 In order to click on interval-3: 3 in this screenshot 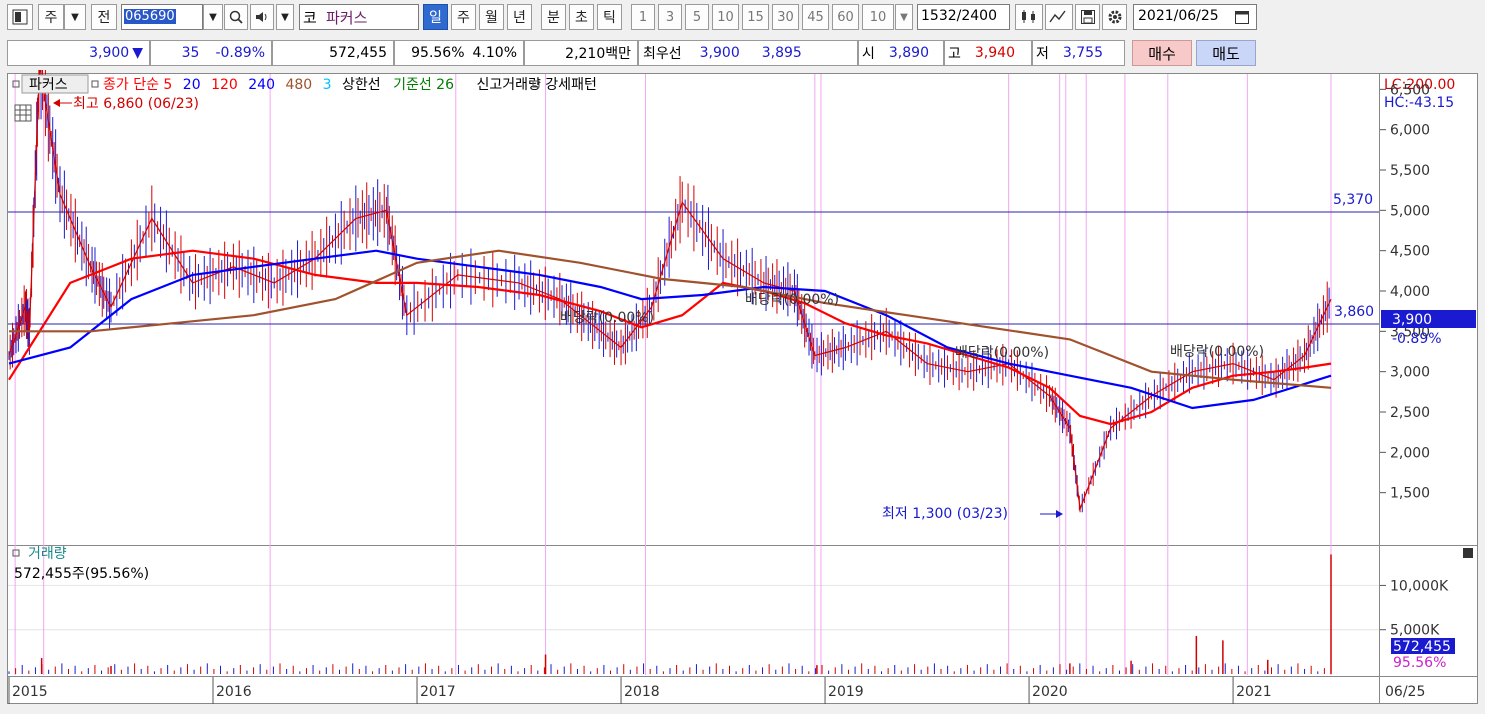, I will do `click(670, 17)`.